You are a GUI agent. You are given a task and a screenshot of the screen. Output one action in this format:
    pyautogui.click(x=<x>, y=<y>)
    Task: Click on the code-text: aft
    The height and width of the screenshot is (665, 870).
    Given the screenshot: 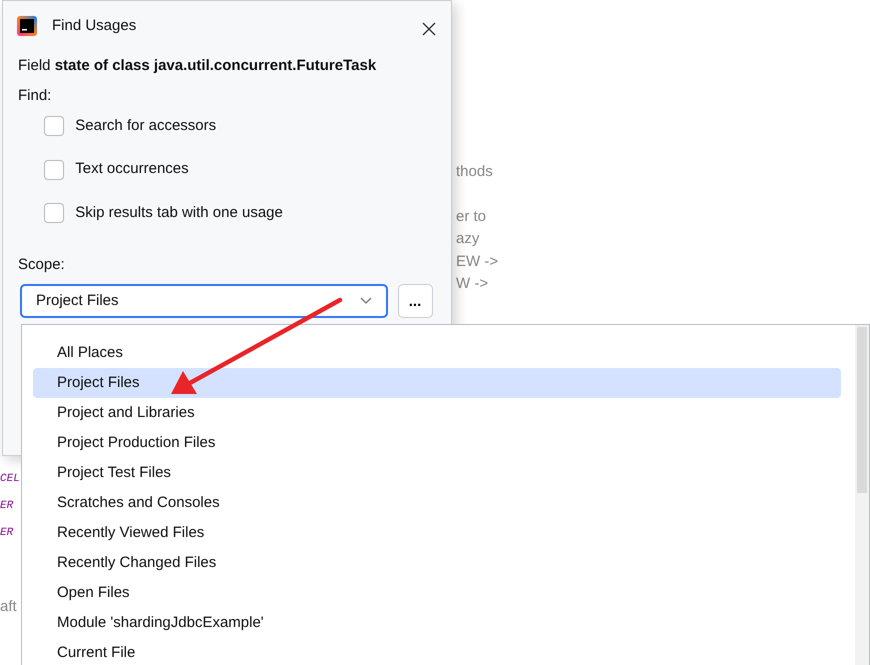 What is the action you would take?
    pyautogui.click(x=8, y=607)
    